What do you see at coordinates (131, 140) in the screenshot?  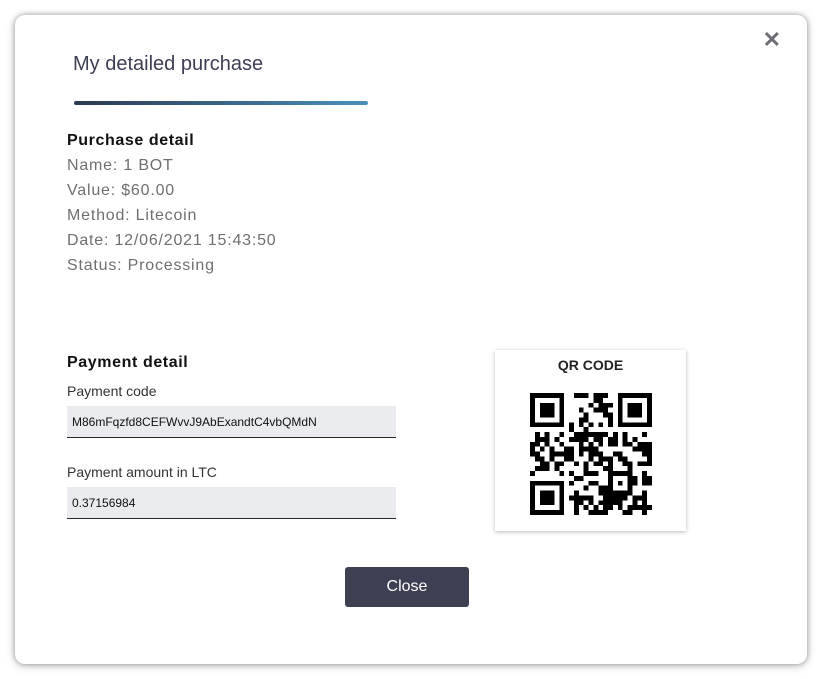 I see `purchase-detail-heading: Purchase detail` at bounding box center [131, 140].